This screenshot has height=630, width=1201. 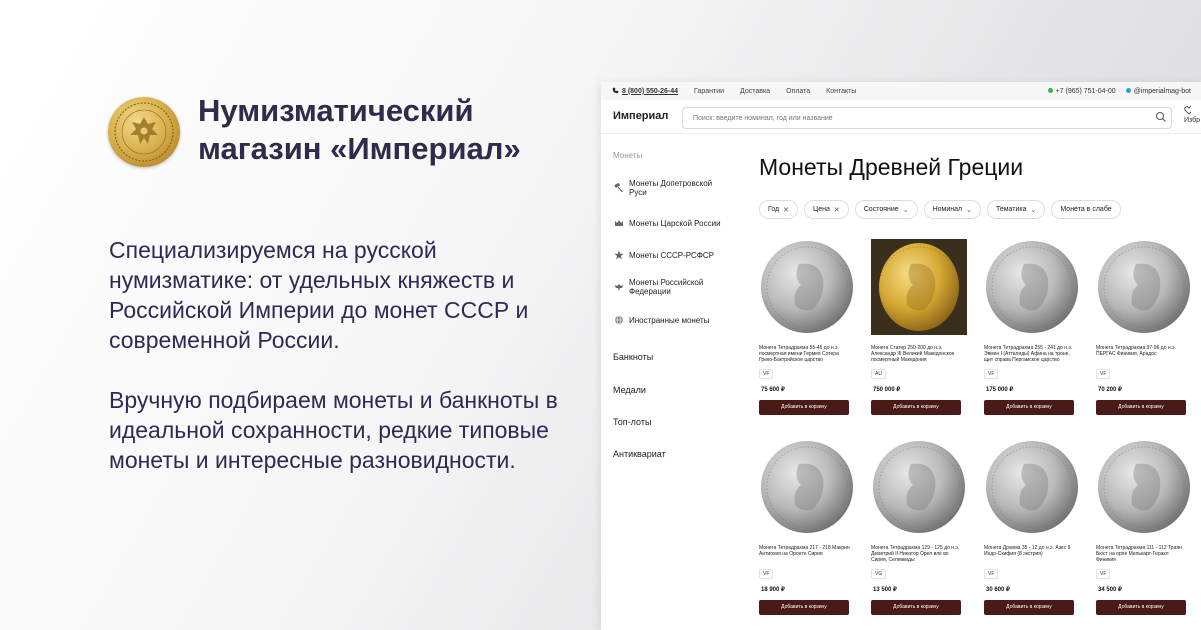 I want to click on crown-icon, so click(x=619, y=223).